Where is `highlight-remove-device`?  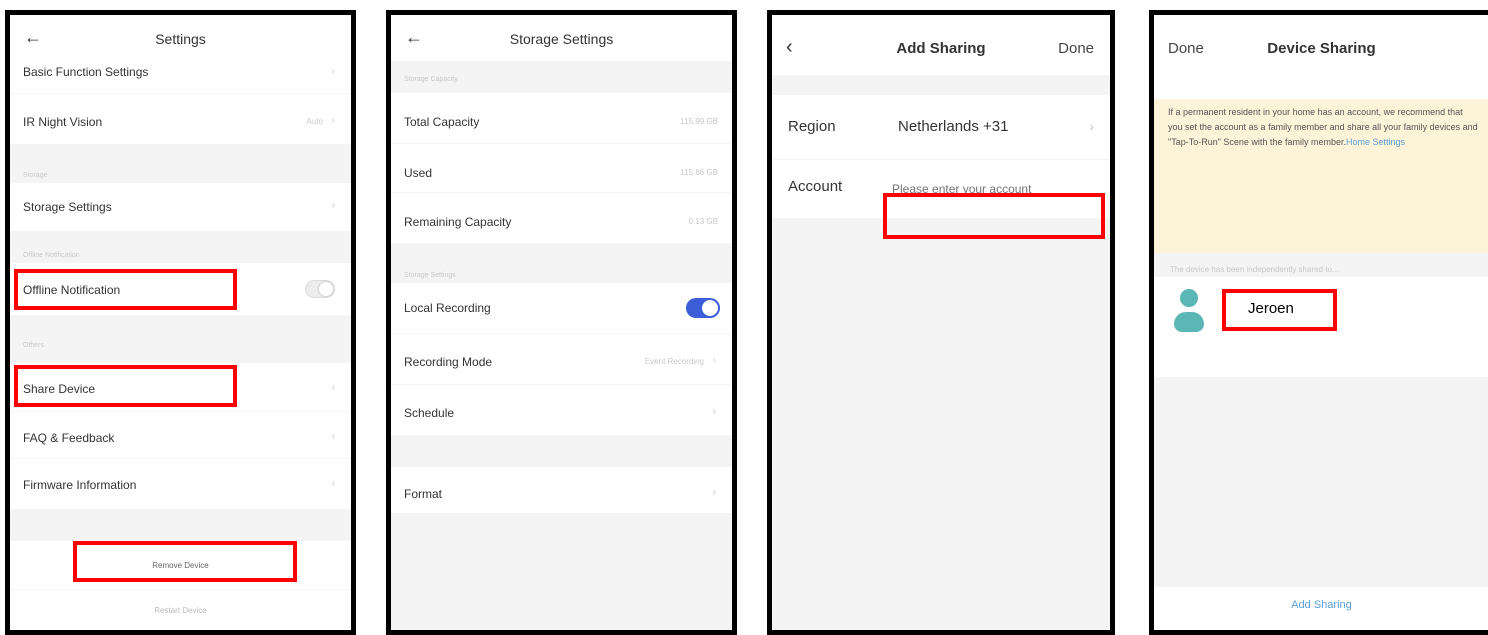 highlight-remove-device is located at coordinates (185, 561).